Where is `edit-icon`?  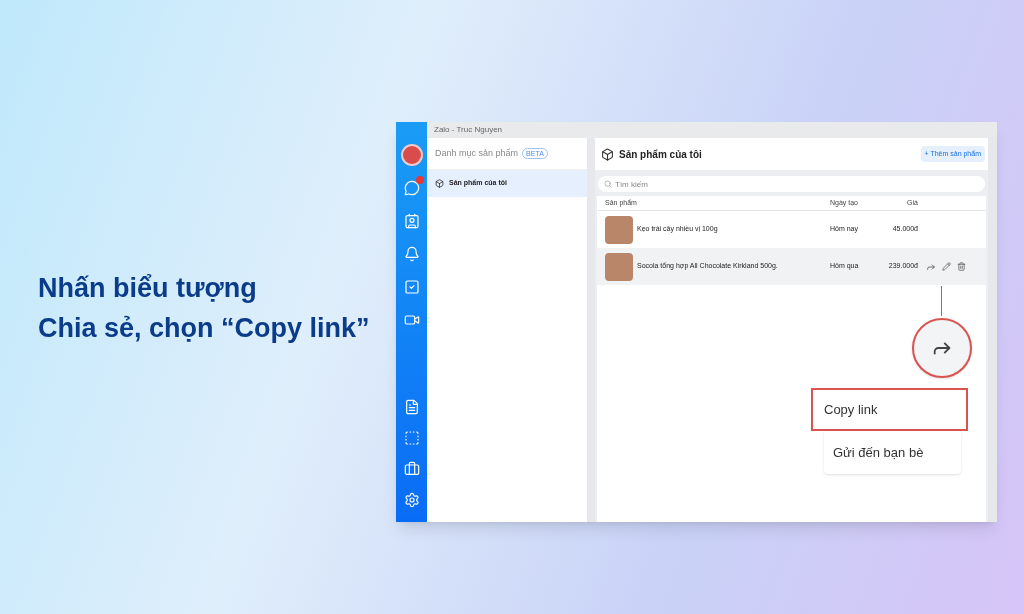 edit-icon is located at coordinates (946, 266).